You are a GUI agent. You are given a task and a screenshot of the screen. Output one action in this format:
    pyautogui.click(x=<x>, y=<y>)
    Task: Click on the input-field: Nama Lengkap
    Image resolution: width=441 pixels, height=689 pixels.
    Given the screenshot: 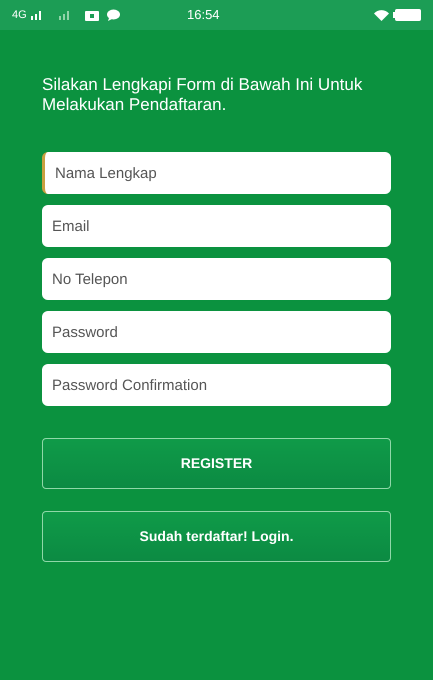 What is the action you would take?
    pyautogui.click(x=216, y=173)
    